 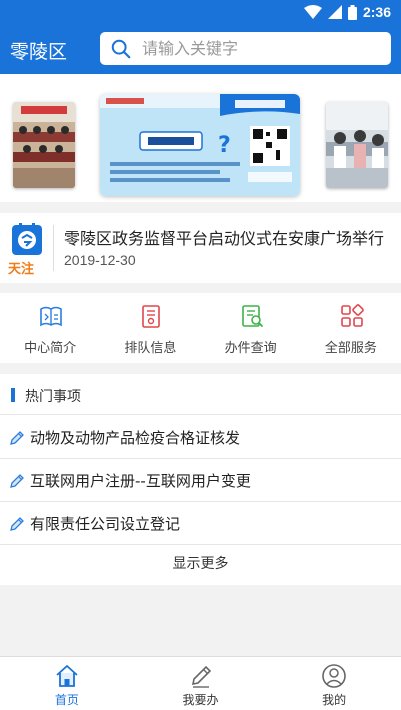 I want to click on search-document-icon, so click(x=252, y=316).